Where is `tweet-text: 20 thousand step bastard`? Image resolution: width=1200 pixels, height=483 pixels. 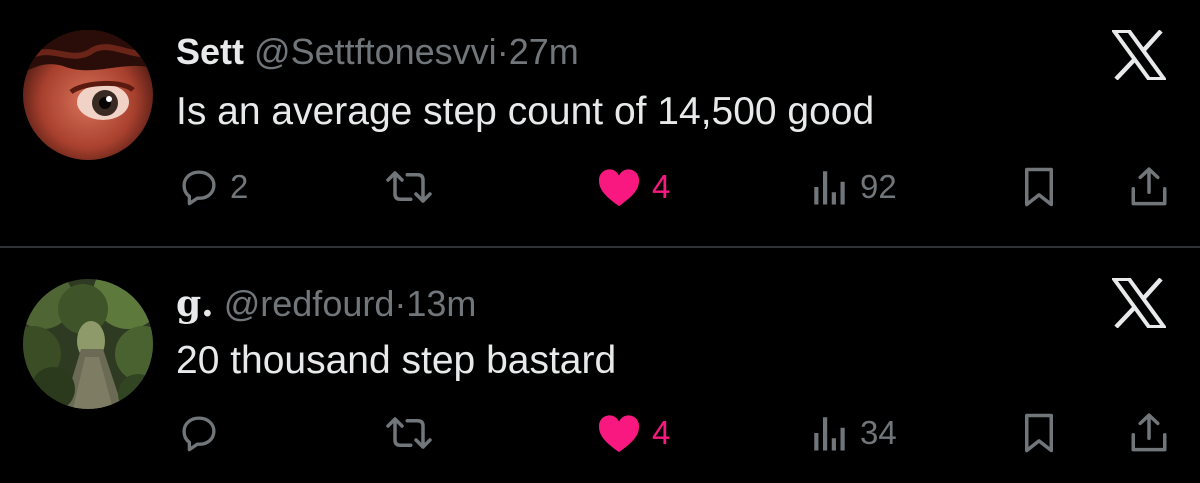
tweet-text: 20 thousand step bastard is located at coordinates (396, 360).